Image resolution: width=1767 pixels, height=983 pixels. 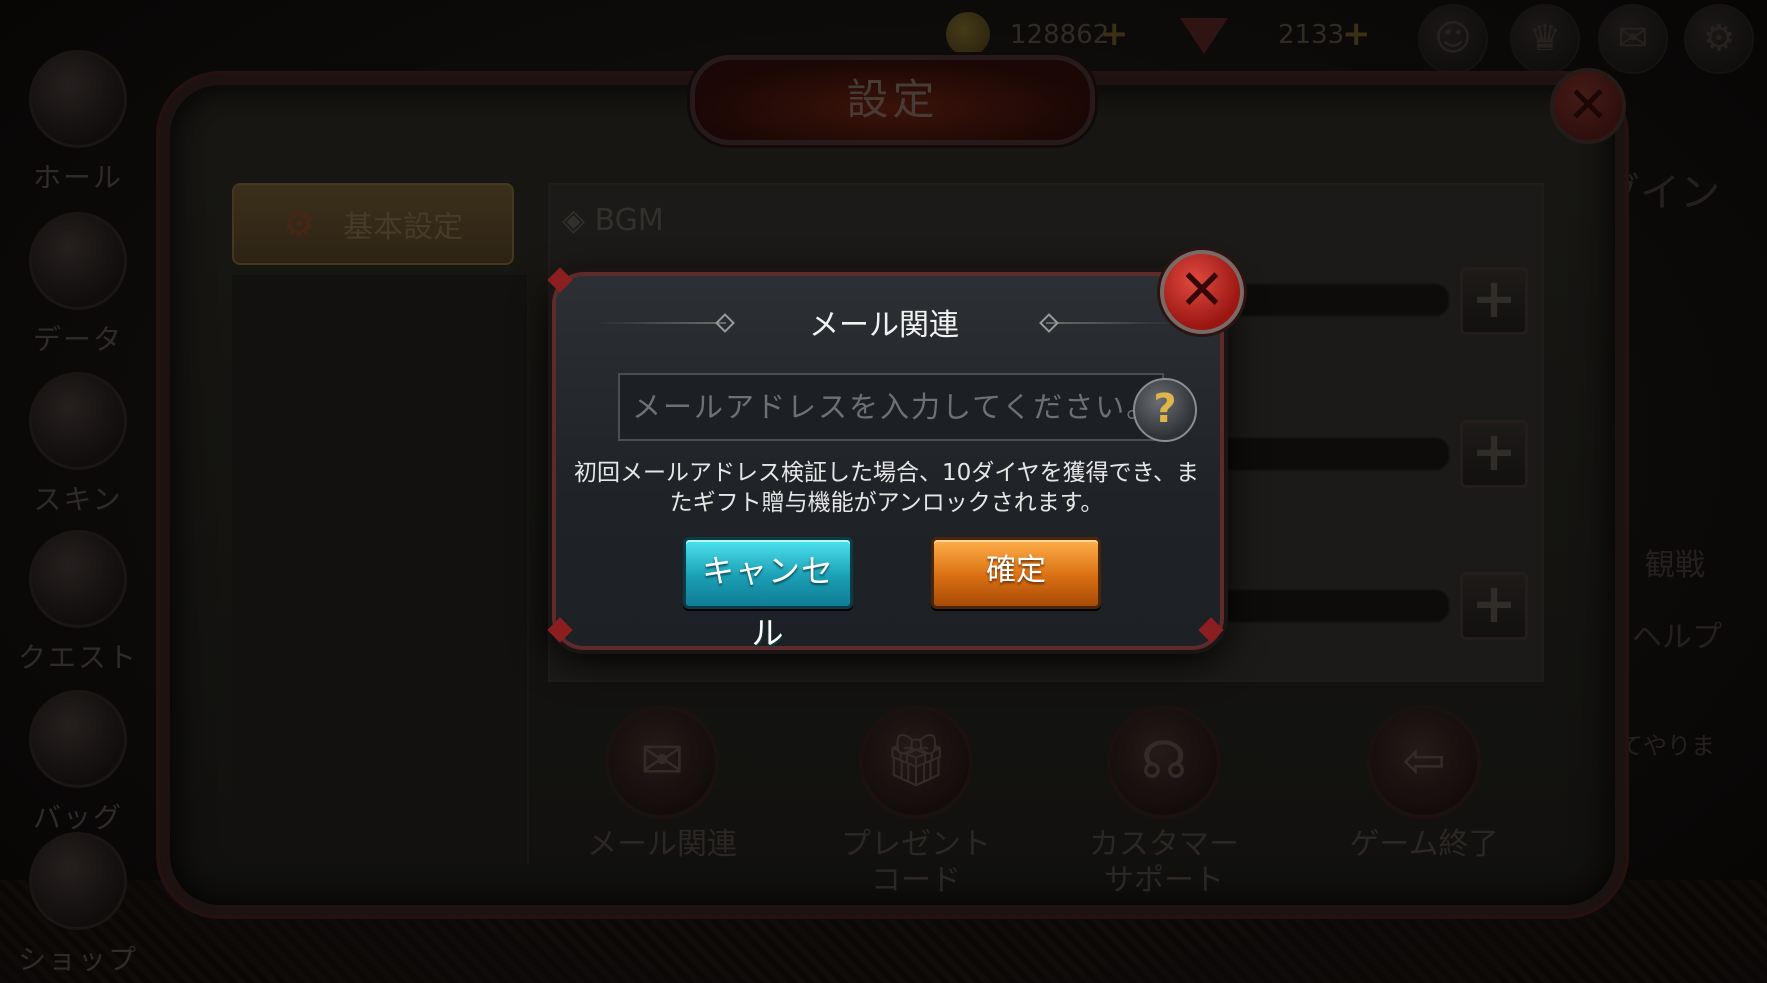 I want to click on email-input, so click(x=891, y=407).